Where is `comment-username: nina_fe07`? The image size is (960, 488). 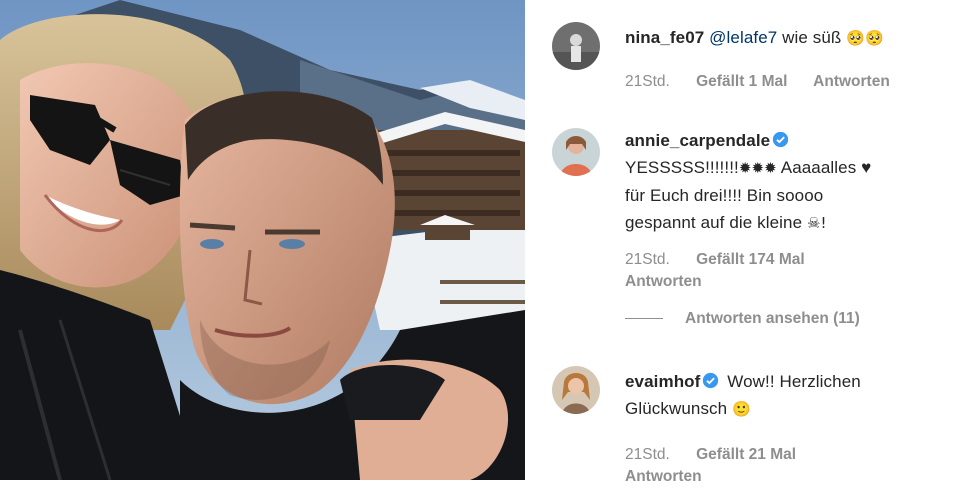
comment-username: nina_fe07 is located at coordinates (664, 37).